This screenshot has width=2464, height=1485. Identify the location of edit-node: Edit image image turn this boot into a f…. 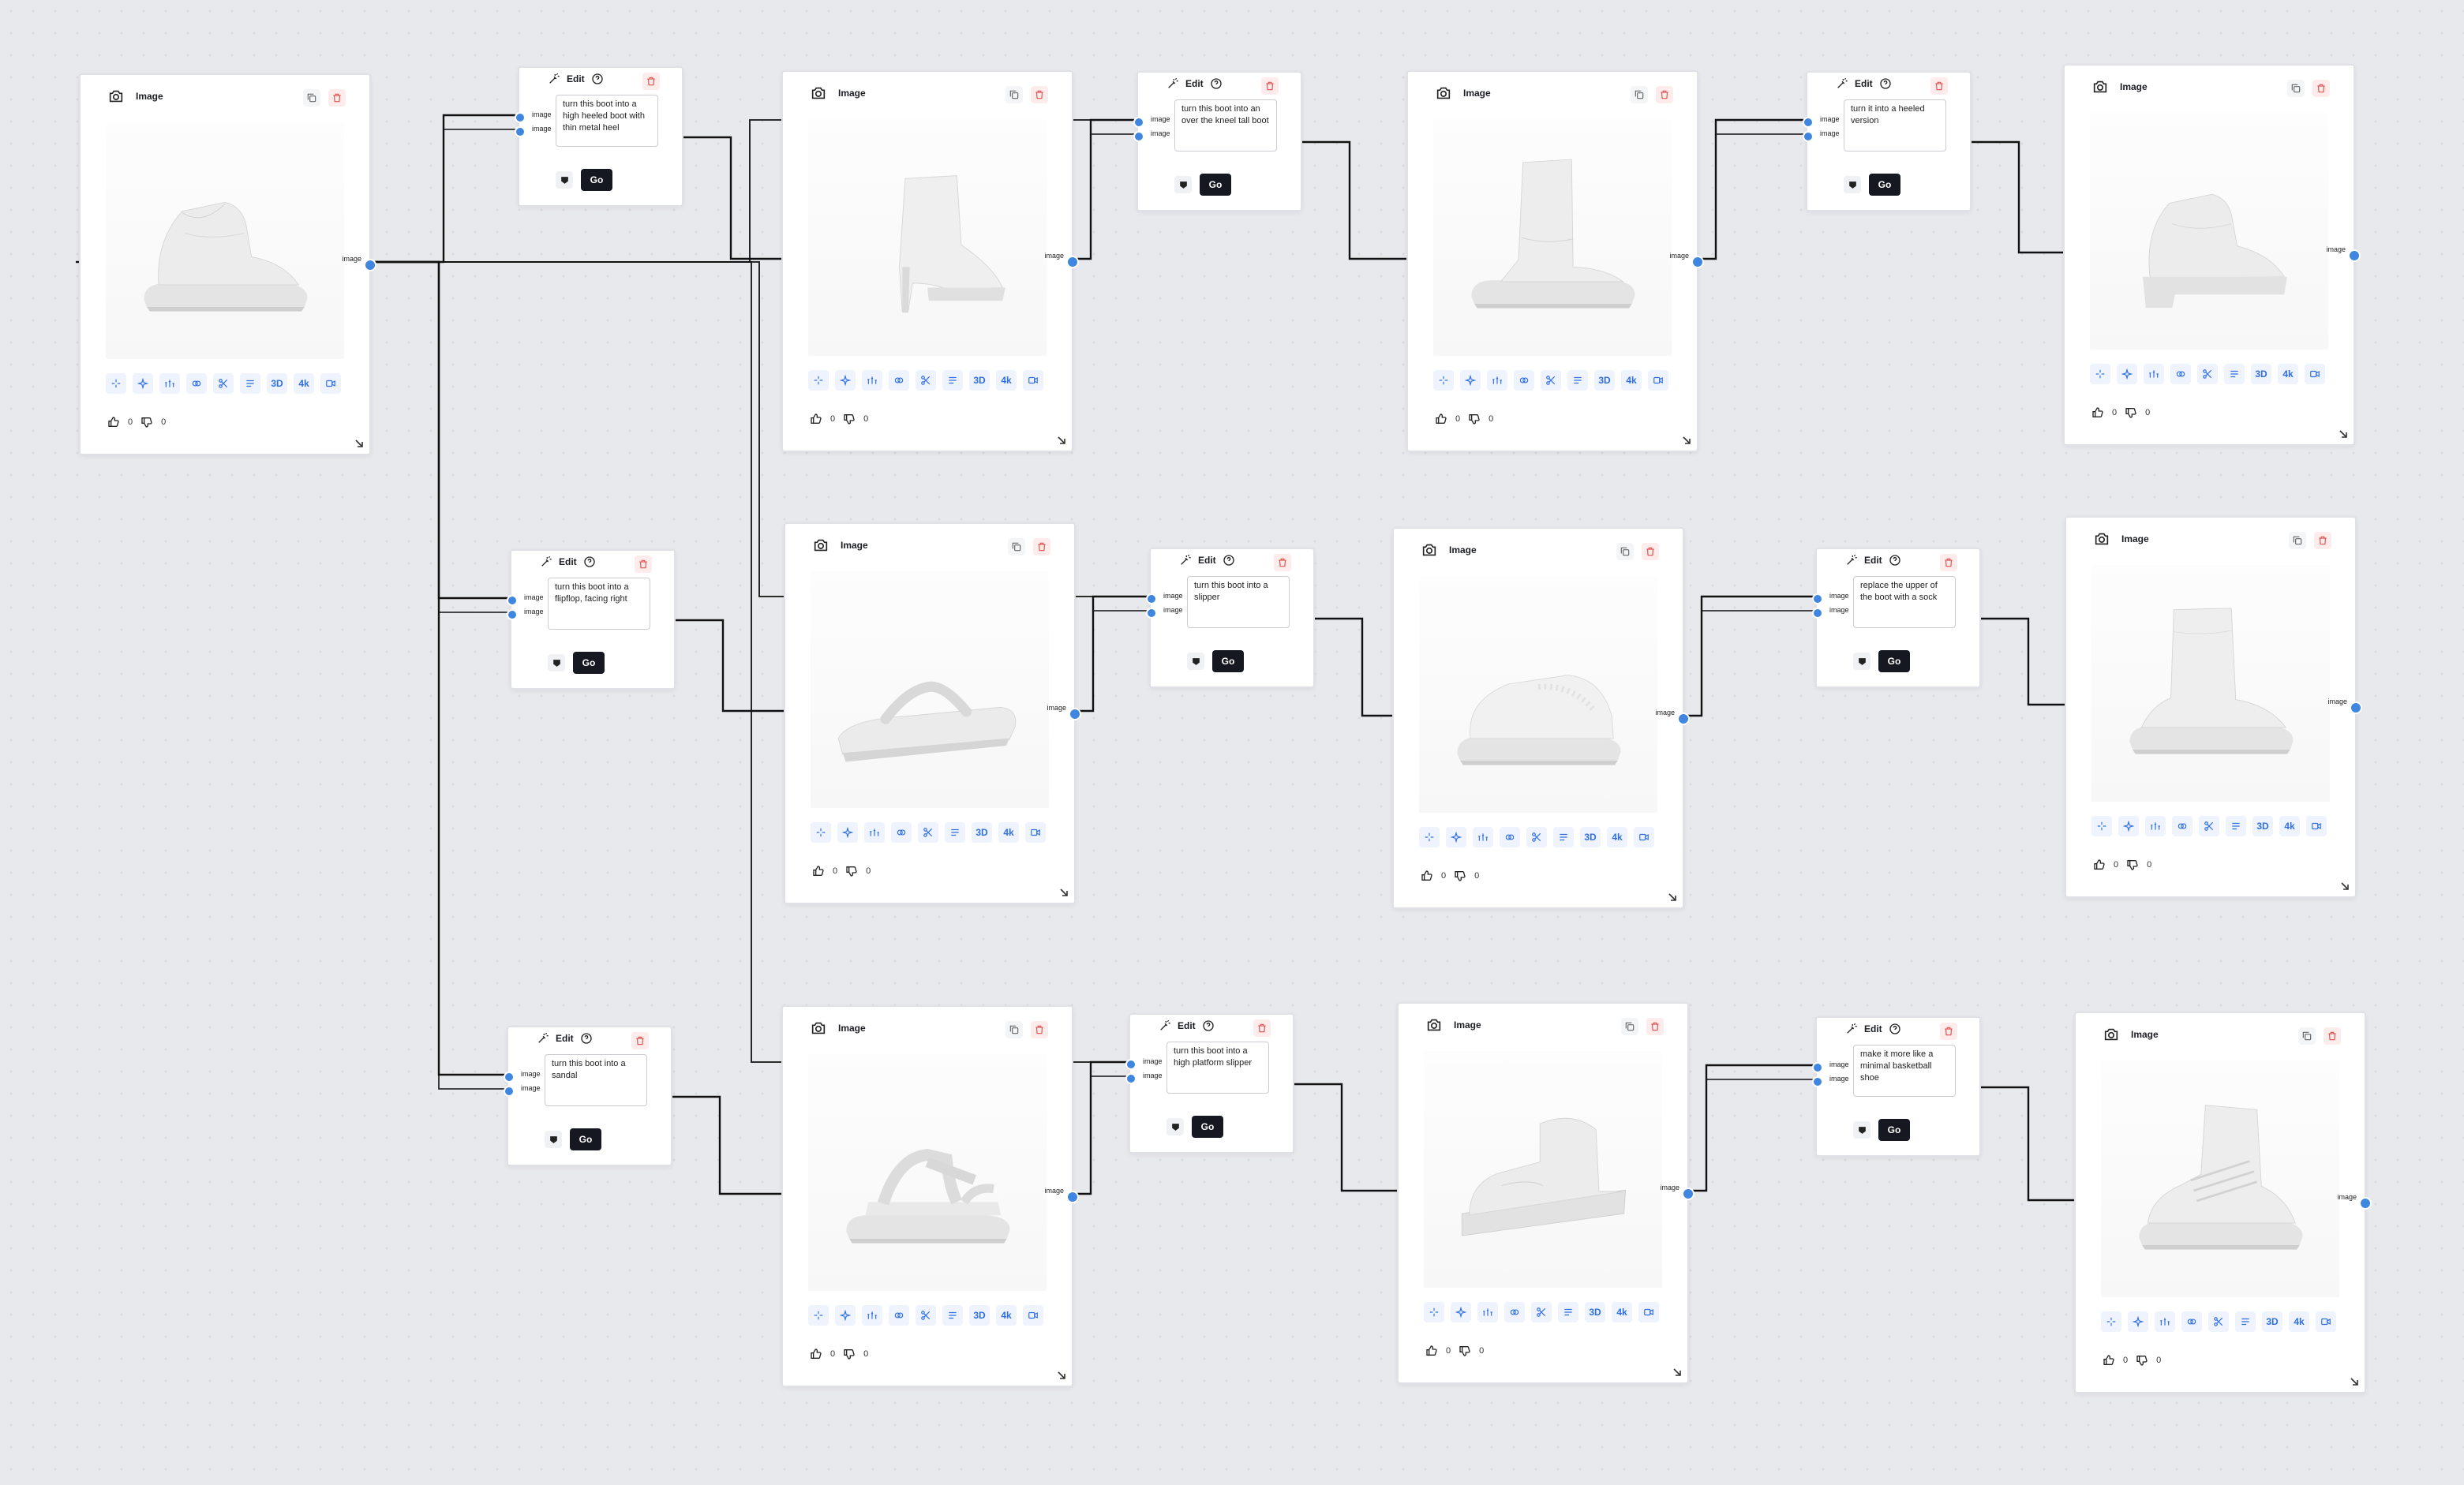
(591, 620).